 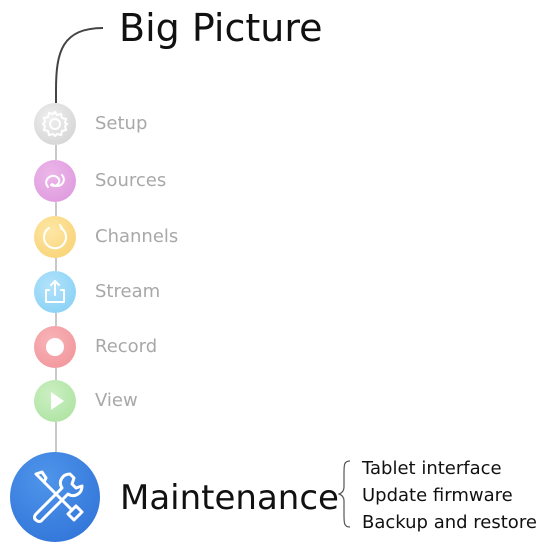 I want to click on maintenance-label: Maintenance, so click(x=229, y=498).